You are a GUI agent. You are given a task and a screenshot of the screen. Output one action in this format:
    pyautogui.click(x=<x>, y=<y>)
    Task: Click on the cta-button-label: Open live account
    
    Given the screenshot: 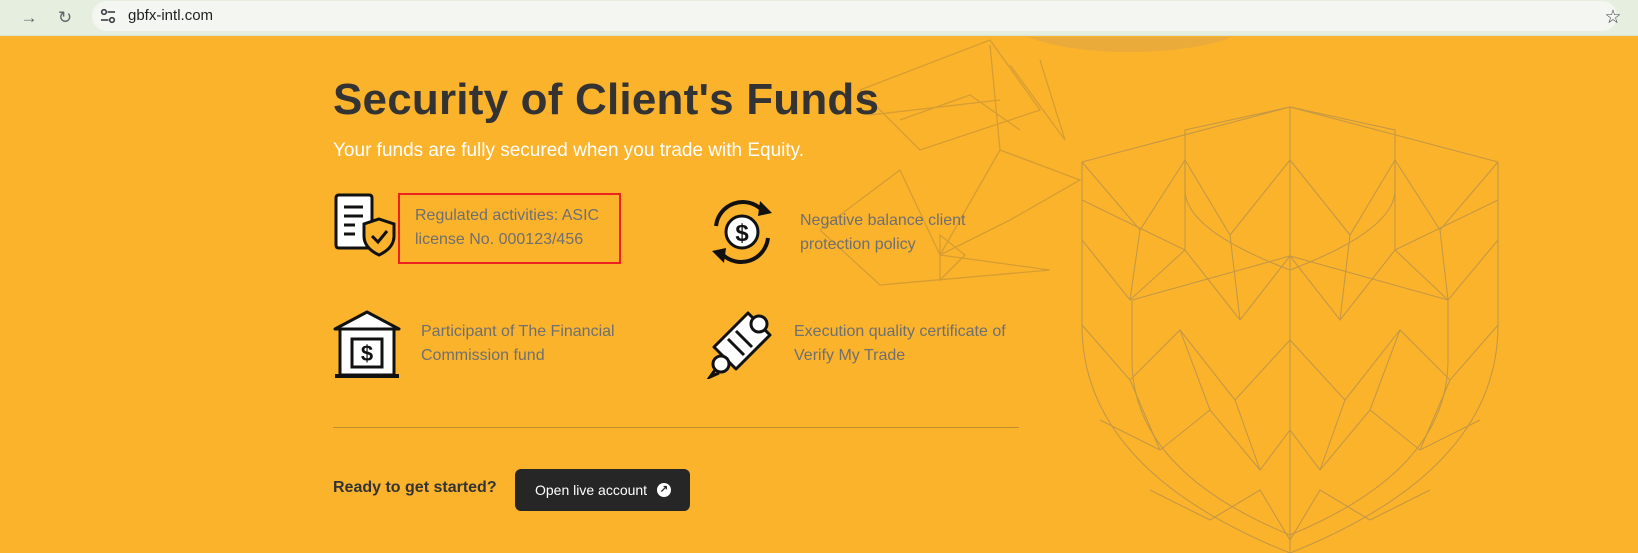 What is the action you would take?
    pyautogui.click(x=591, y=490)
    